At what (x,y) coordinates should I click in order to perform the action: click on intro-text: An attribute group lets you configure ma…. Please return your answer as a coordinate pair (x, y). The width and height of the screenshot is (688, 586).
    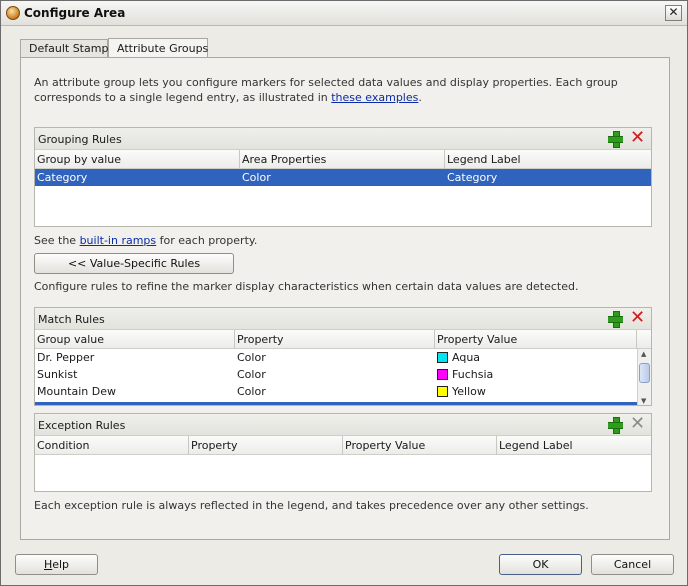
    Looking at the image, I should click on (326, 90).